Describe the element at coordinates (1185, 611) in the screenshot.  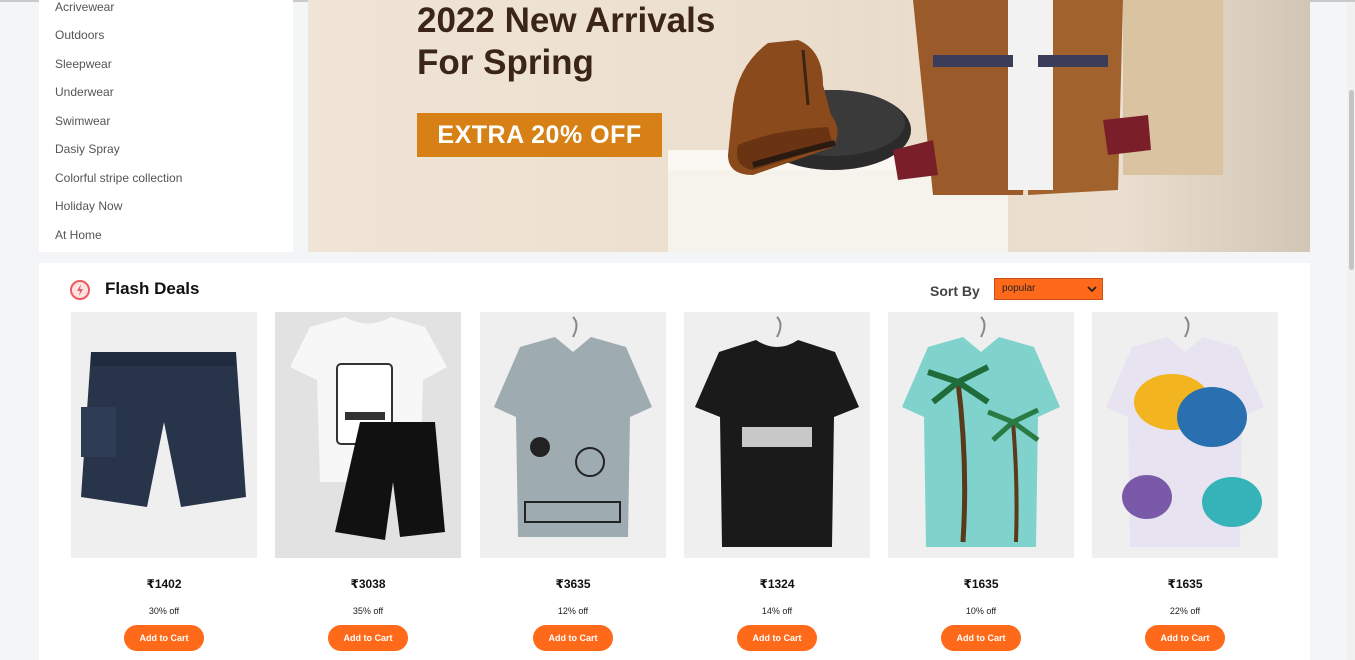
I see `product-discount: 22% off` at that location.